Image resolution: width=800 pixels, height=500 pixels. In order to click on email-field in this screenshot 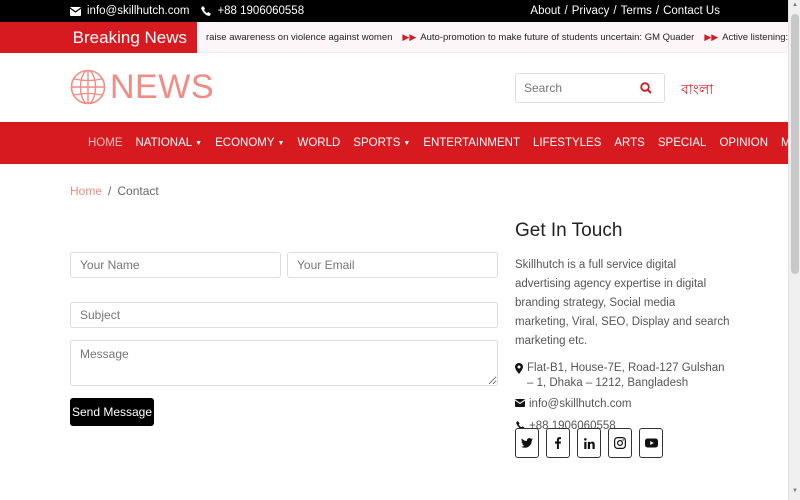, I will do `click(392, 265)`.